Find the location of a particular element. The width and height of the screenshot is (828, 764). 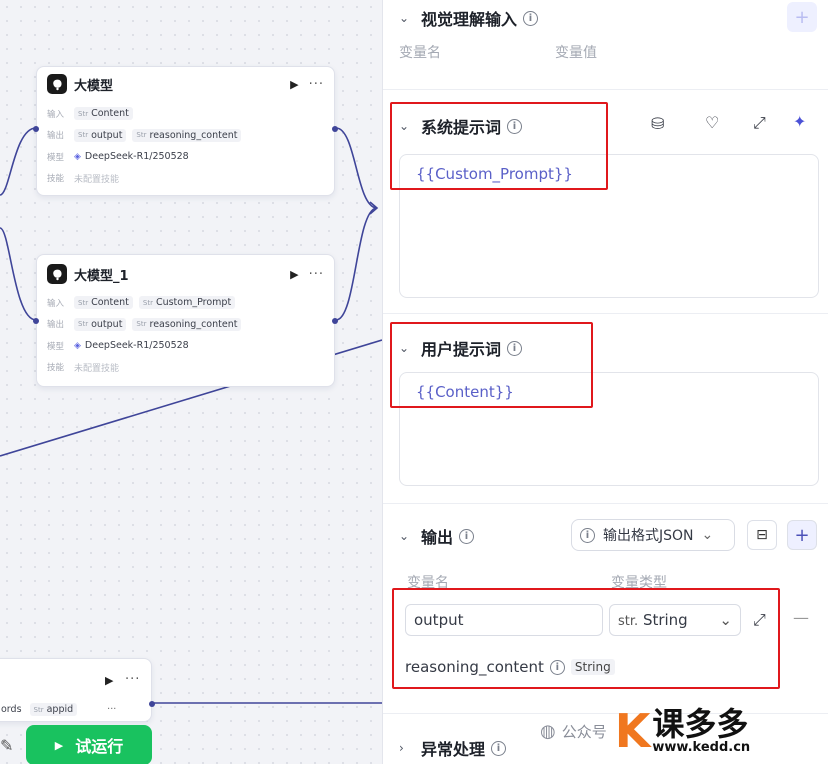

test-run-label: 试运行 is located at coordinates (99, 746).